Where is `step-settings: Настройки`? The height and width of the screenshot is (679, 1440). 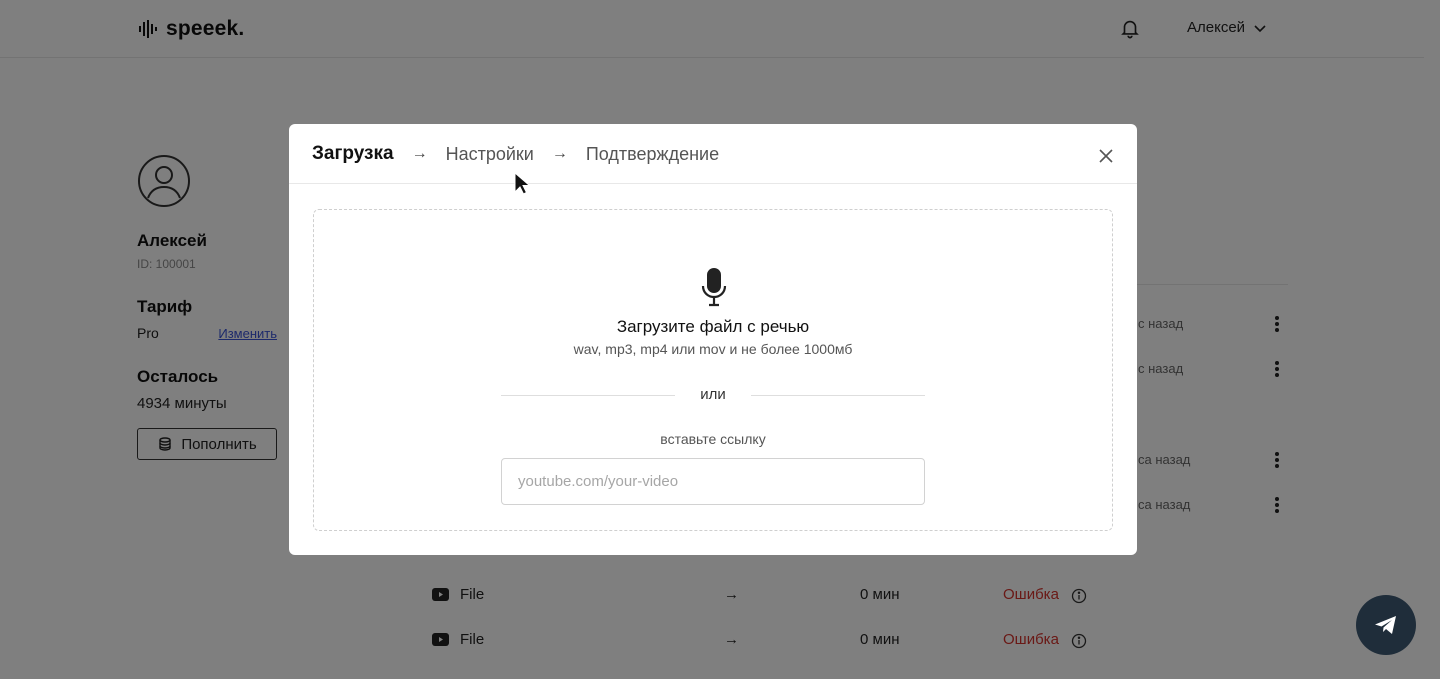 step-settings: Настройки is located at coordinates (490, 154).